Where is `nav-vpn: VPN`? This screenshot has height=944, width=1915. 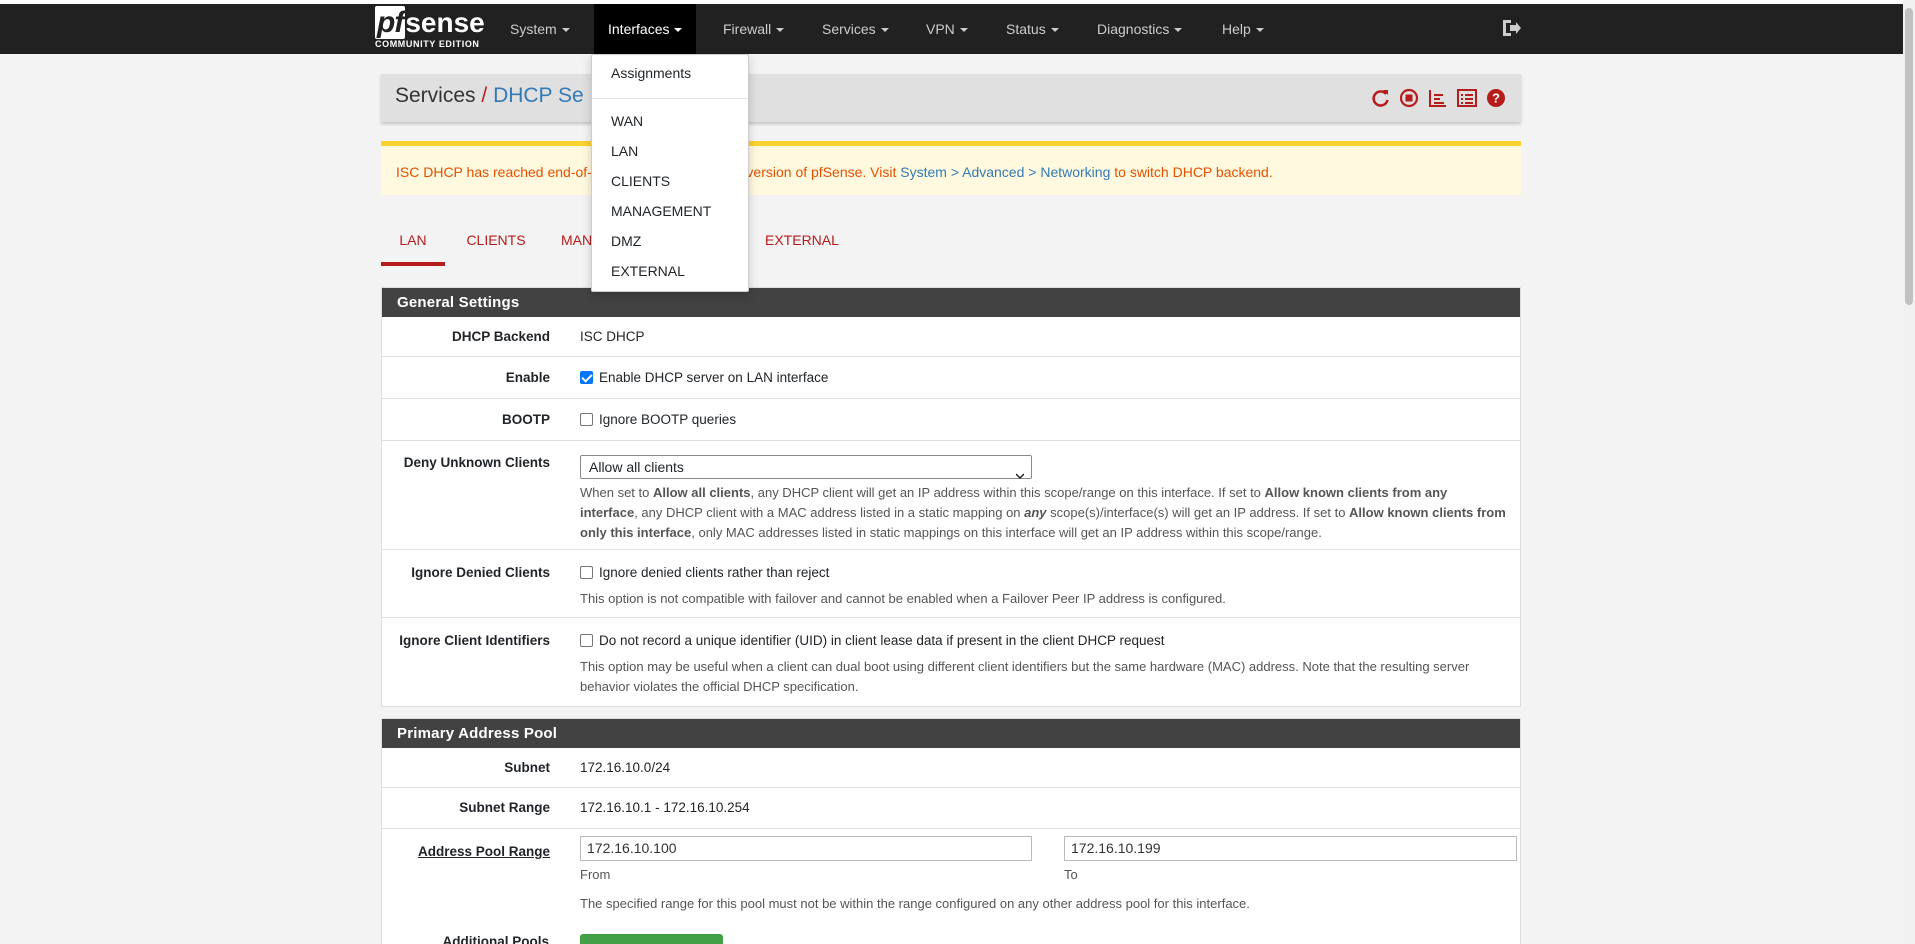
nav-vpn: VPN is located at coordinates (947, 29).